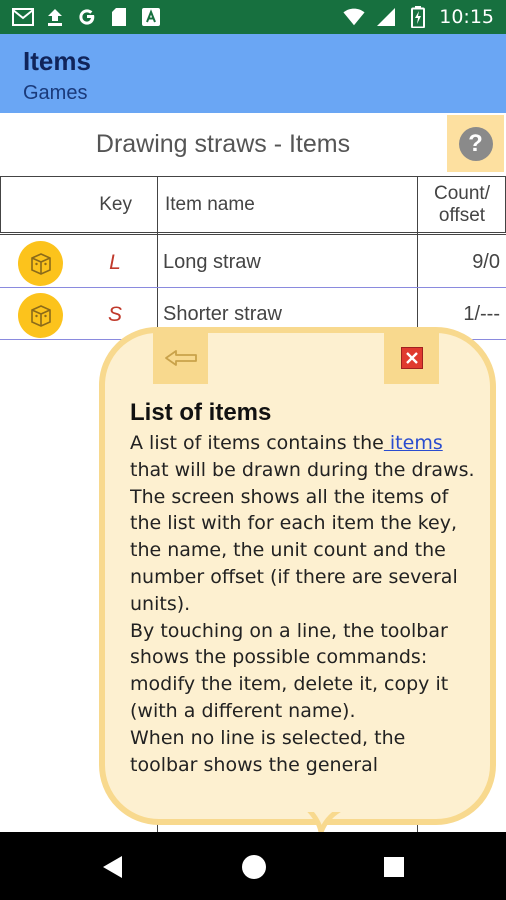 The width and height of the screenshot is (506, 900). Describe the element at coordinates (180, 358) in the screenshot. I see `back-arrow-icon` at that location.